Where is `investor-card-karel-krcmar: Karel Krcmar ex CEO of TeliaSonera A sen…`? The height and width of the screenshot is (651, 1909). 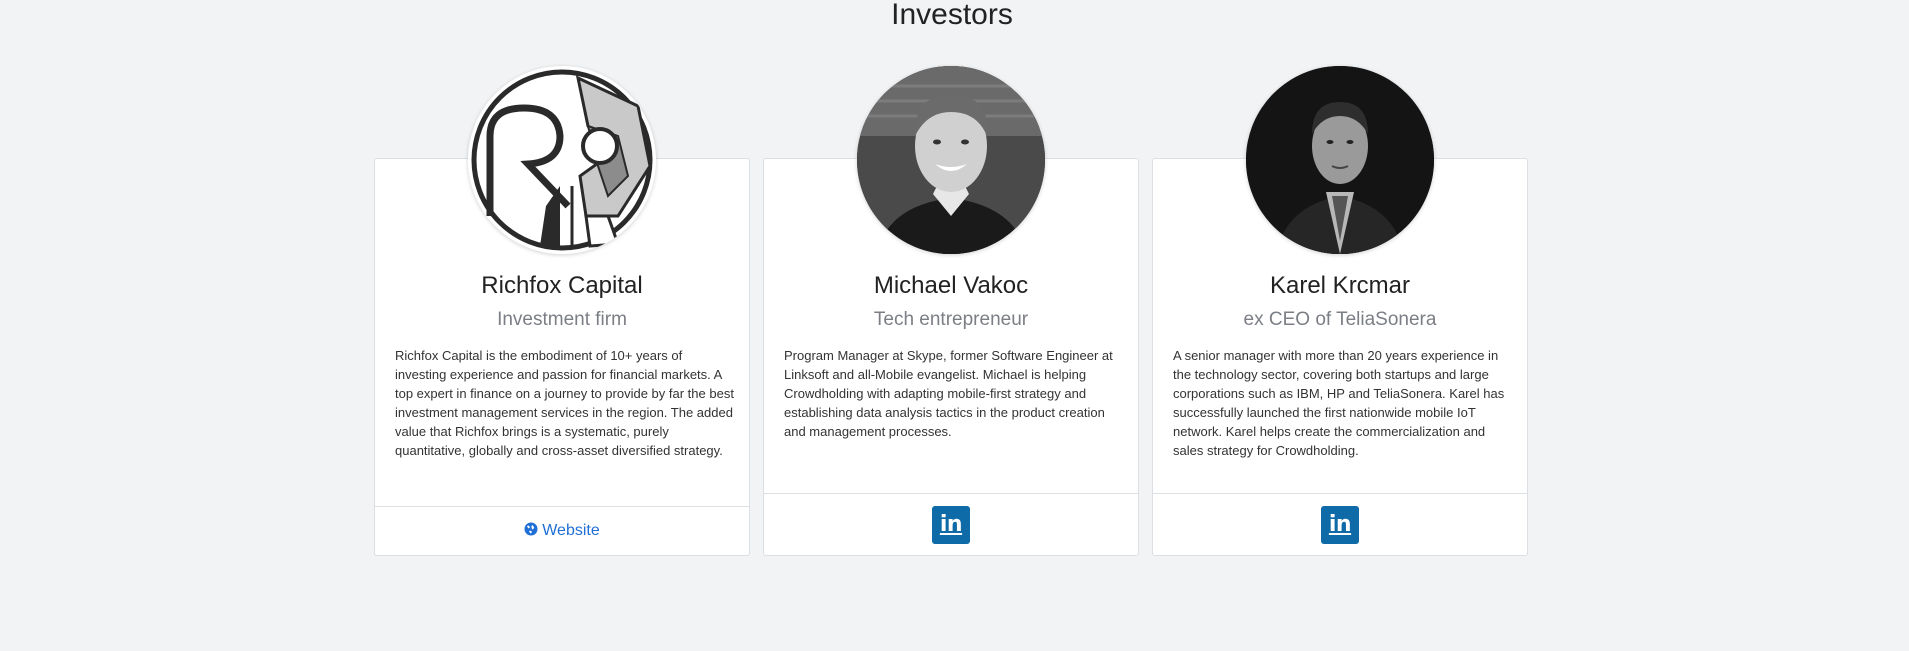
investor-card-karel-krcmar: Karel Krcmar ex CEO of TeliaSonera A sen… is located at coordinates (1340, 311).